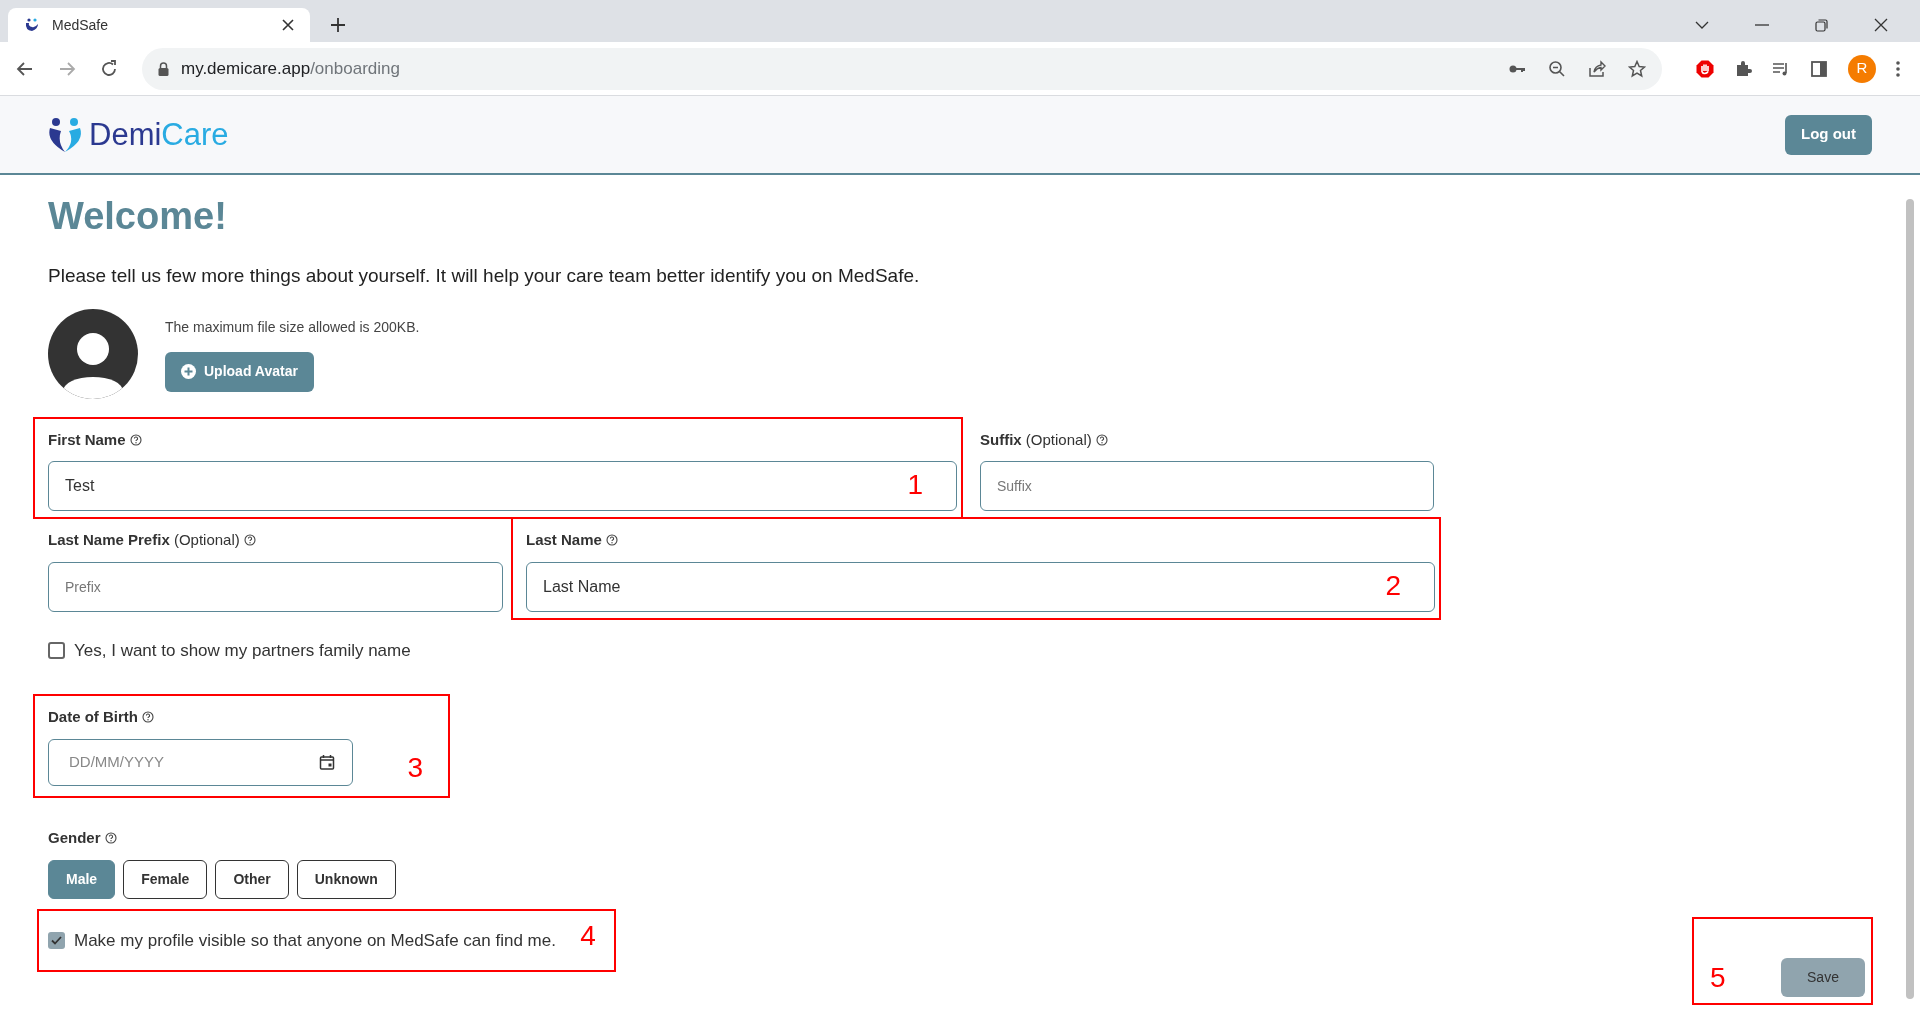 The image size is (1920, 1021). Describe the element at coordinates (315, 941) in the screenshot. I see `checkbox-label: Make my profile visible so that anyone on MedSafe can find me.` at that location.